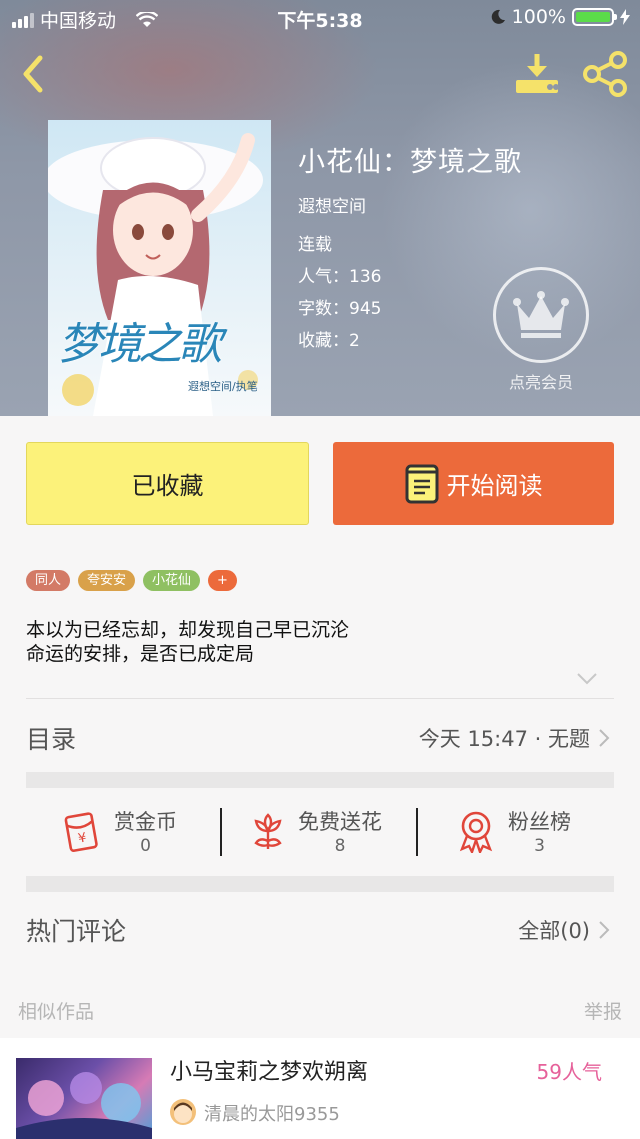 The width and height of the screenshot is (640, 1139). Describe the element at coordinates (56, 1012) in the screenshot. I see `similar-works-title: 相似作品` at that location.